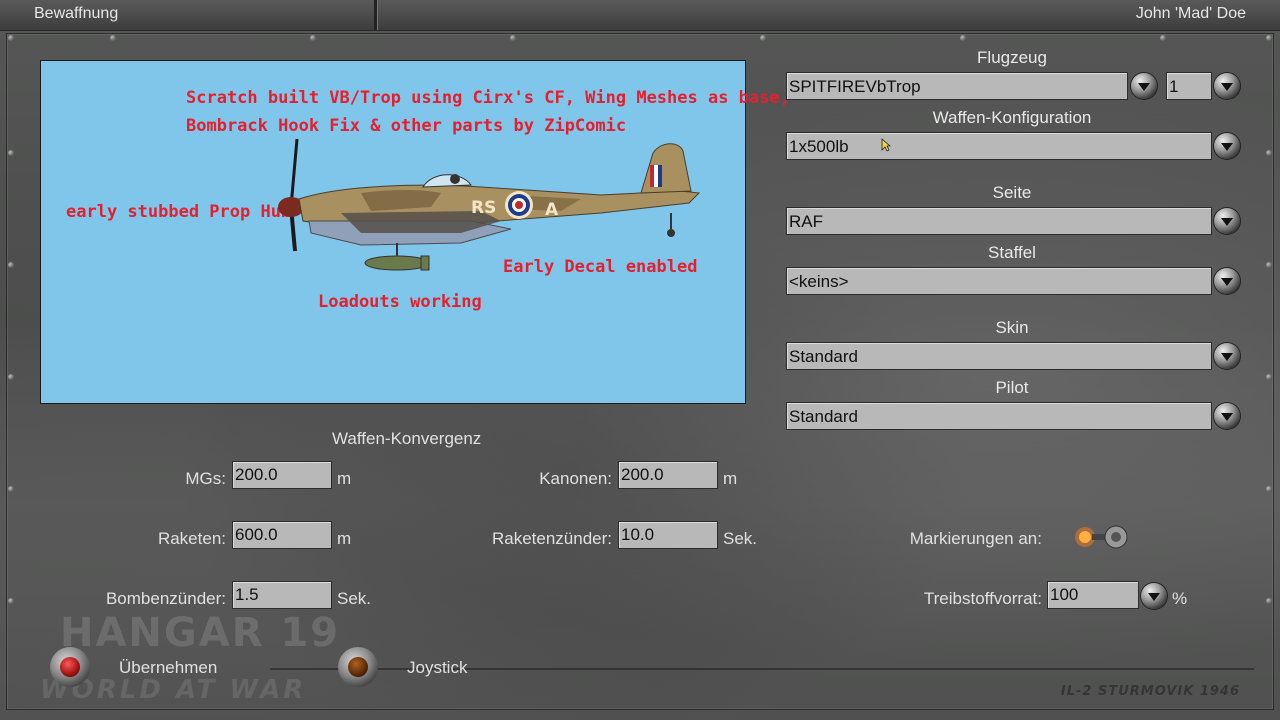 The width and height of the screenshot is (1280, 720). Describe the element at coordinates (730, 478) in the screenshot. I see `cannons-unit: m` at that location.